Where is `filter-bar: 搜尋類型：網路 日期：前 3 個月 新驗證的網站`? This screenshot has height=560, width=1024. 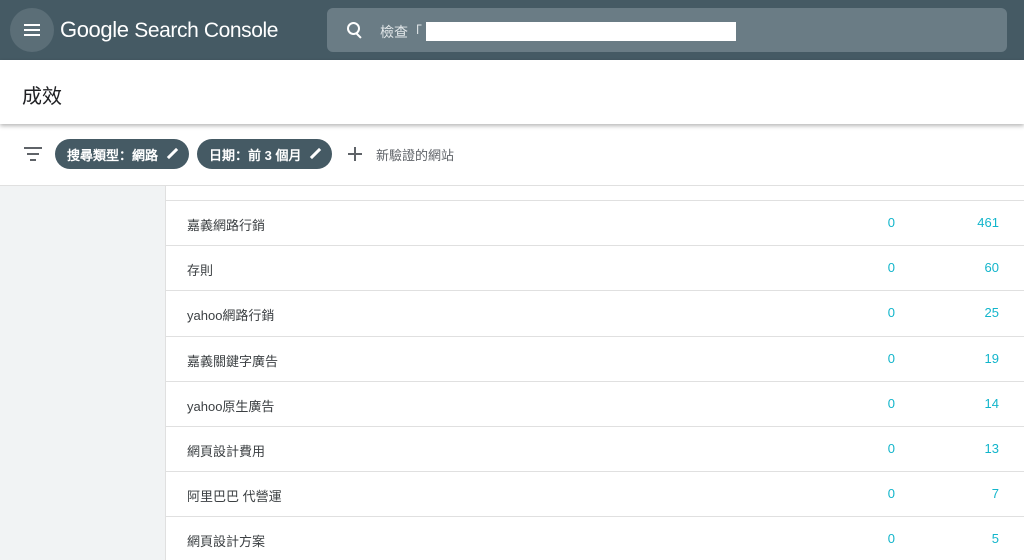 filter-bar: 搜尋類型：網路 日期：前 3 個月 新驗證的網站 is located at coordinates (512, 155).